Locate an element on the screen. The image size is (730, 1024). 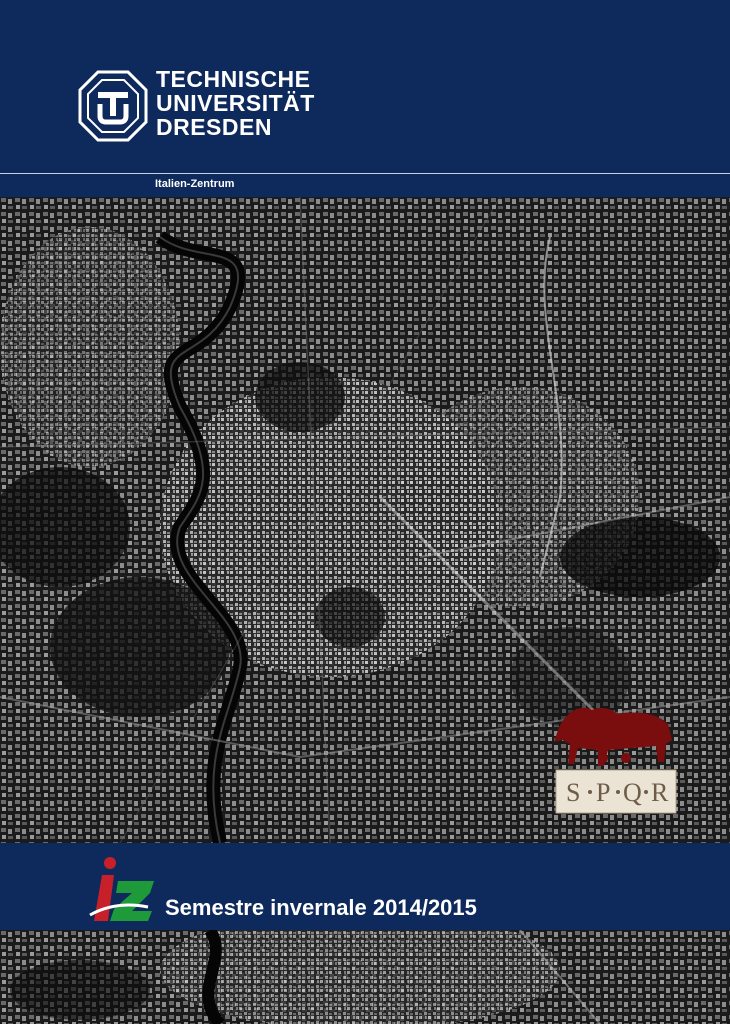
city-map-strip-graphic is located at coordinates (365, 977).